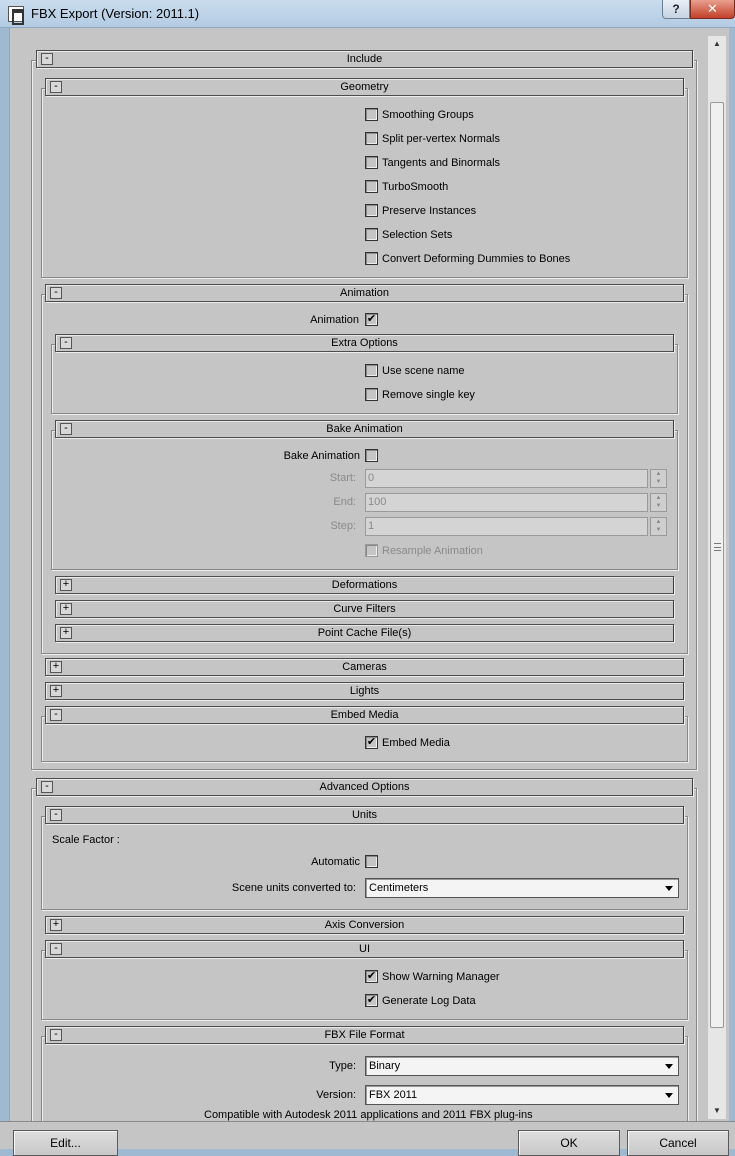  What do you see at coordinates (371, 186) in the screenshot?
I see `turbosmooth-checkbox` at bounding box center [371, 186].